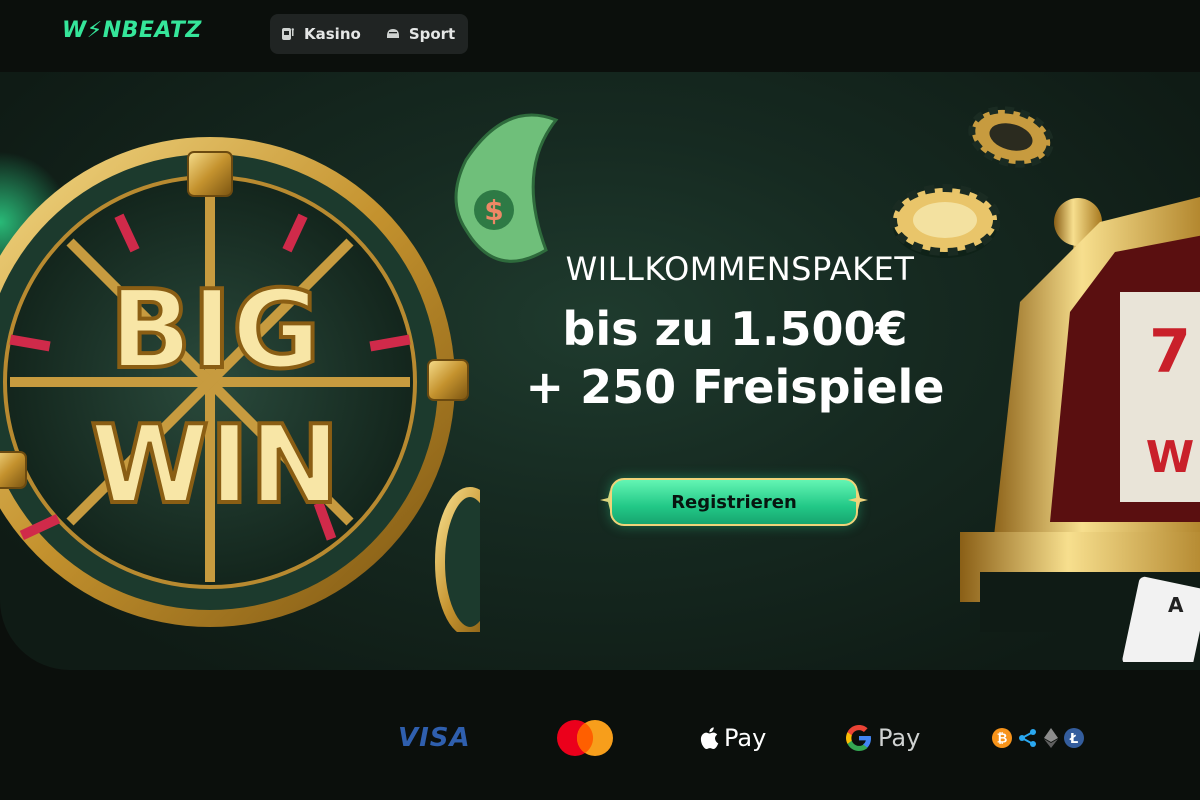 The image size is (1200, 800). I want to click on visa-logo: VISA, so click(434, 738).